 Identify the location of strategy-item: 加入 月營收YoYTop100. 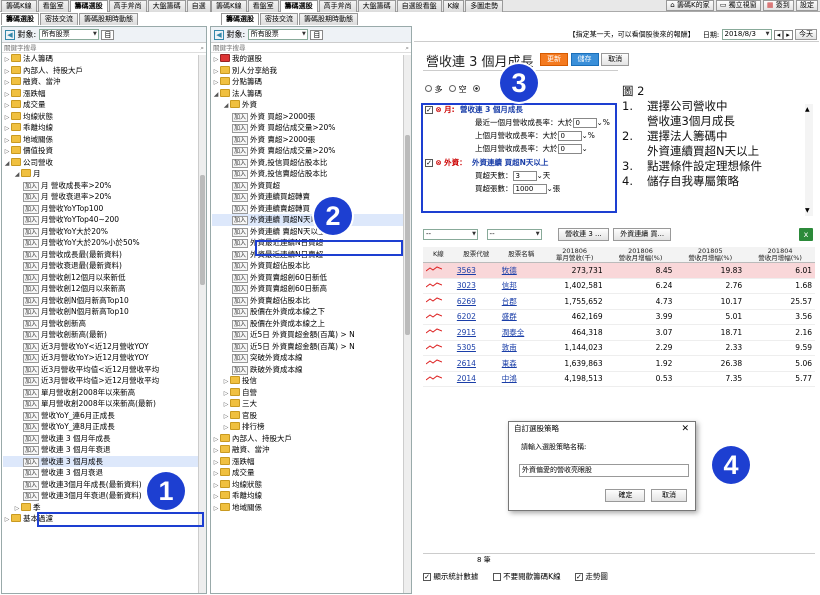
(104, 209).